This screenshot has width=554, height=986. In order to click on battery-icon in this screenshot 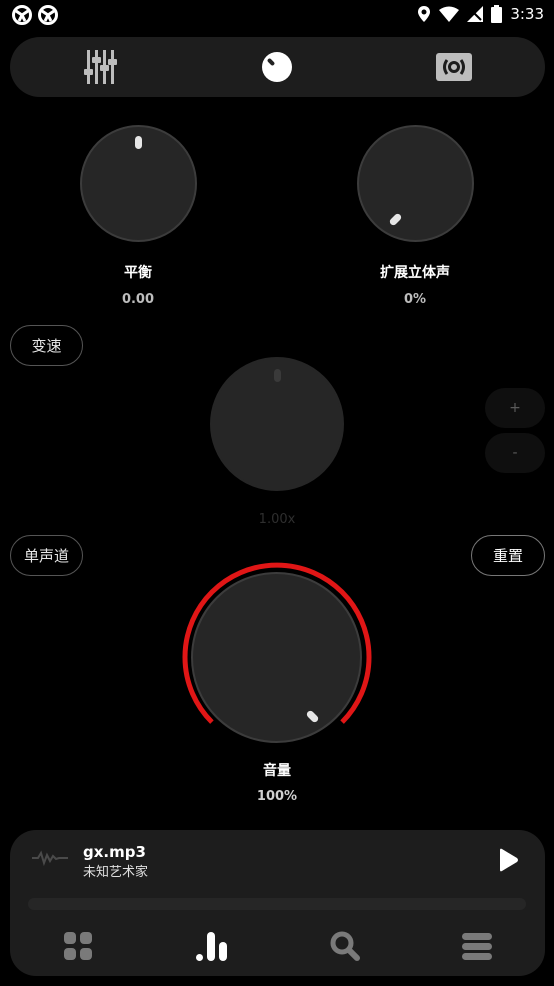, I will do `click(497, 14)`.